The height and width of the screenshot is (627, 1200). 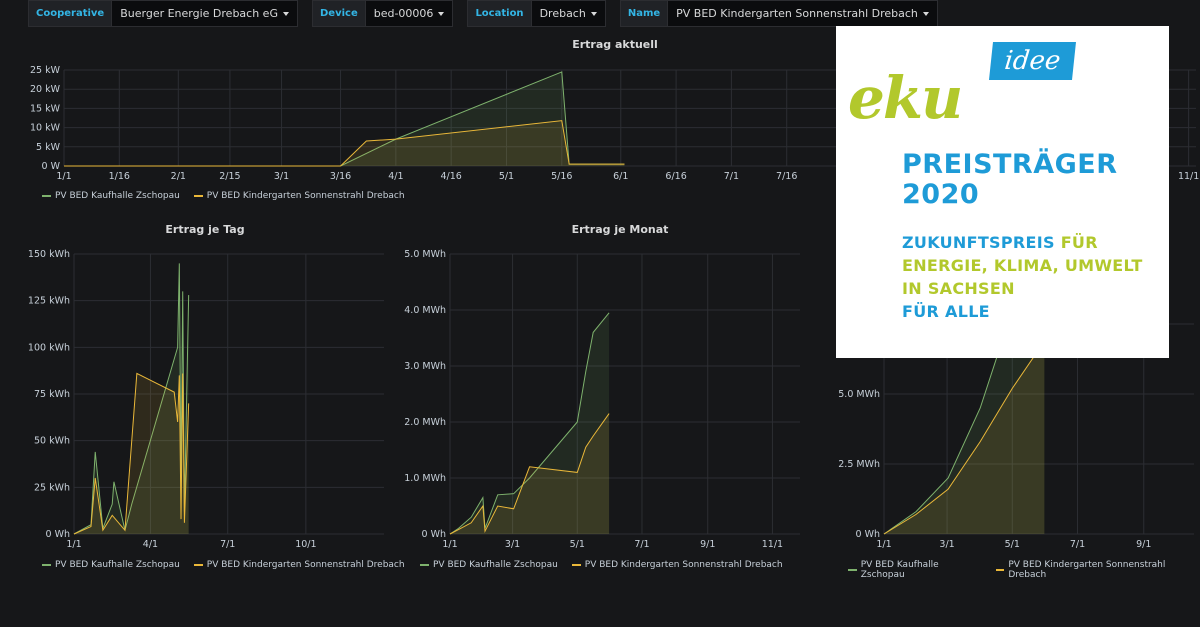 What do you see at coordinates (340, 176) in the screenshot?
I see `x-tick-label: 3/16` at bounding box center [340, 176].